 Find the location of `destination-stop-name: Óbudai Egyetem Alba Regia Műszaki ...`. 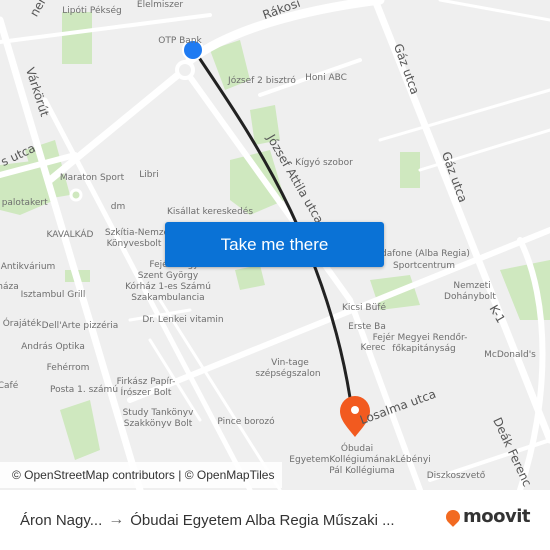

destination-stop-name: Óbudai Egyetem Alba Regia Műszaki ... is located at coordinates (262, 520).